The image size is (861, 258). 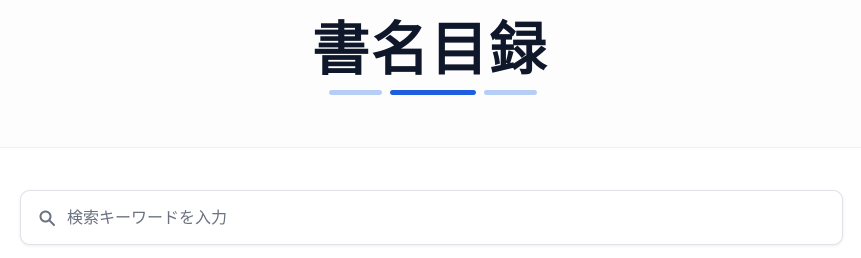 What do you see at coordinates (355, 92) in the screenshot?
I see `title-underline-left` at bounding box center [355, 92].